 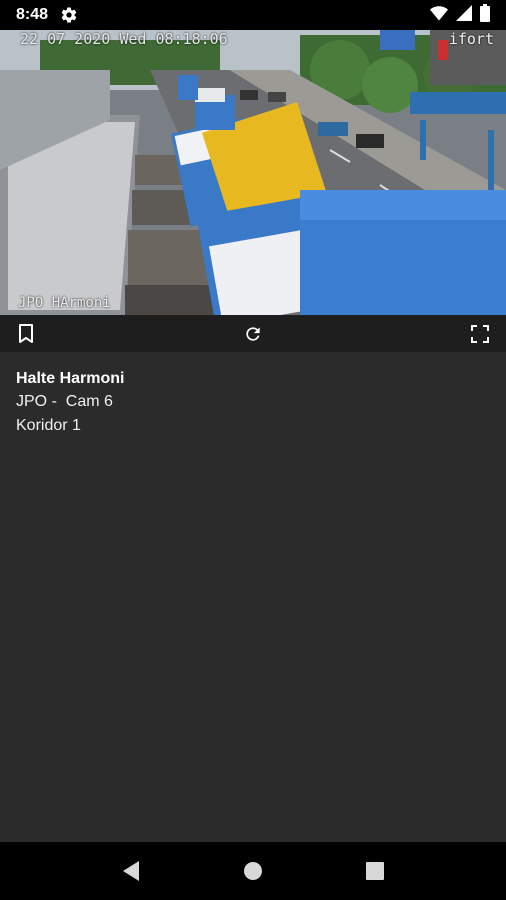 I want to click on recents-icon, so click(x=375, y=871).